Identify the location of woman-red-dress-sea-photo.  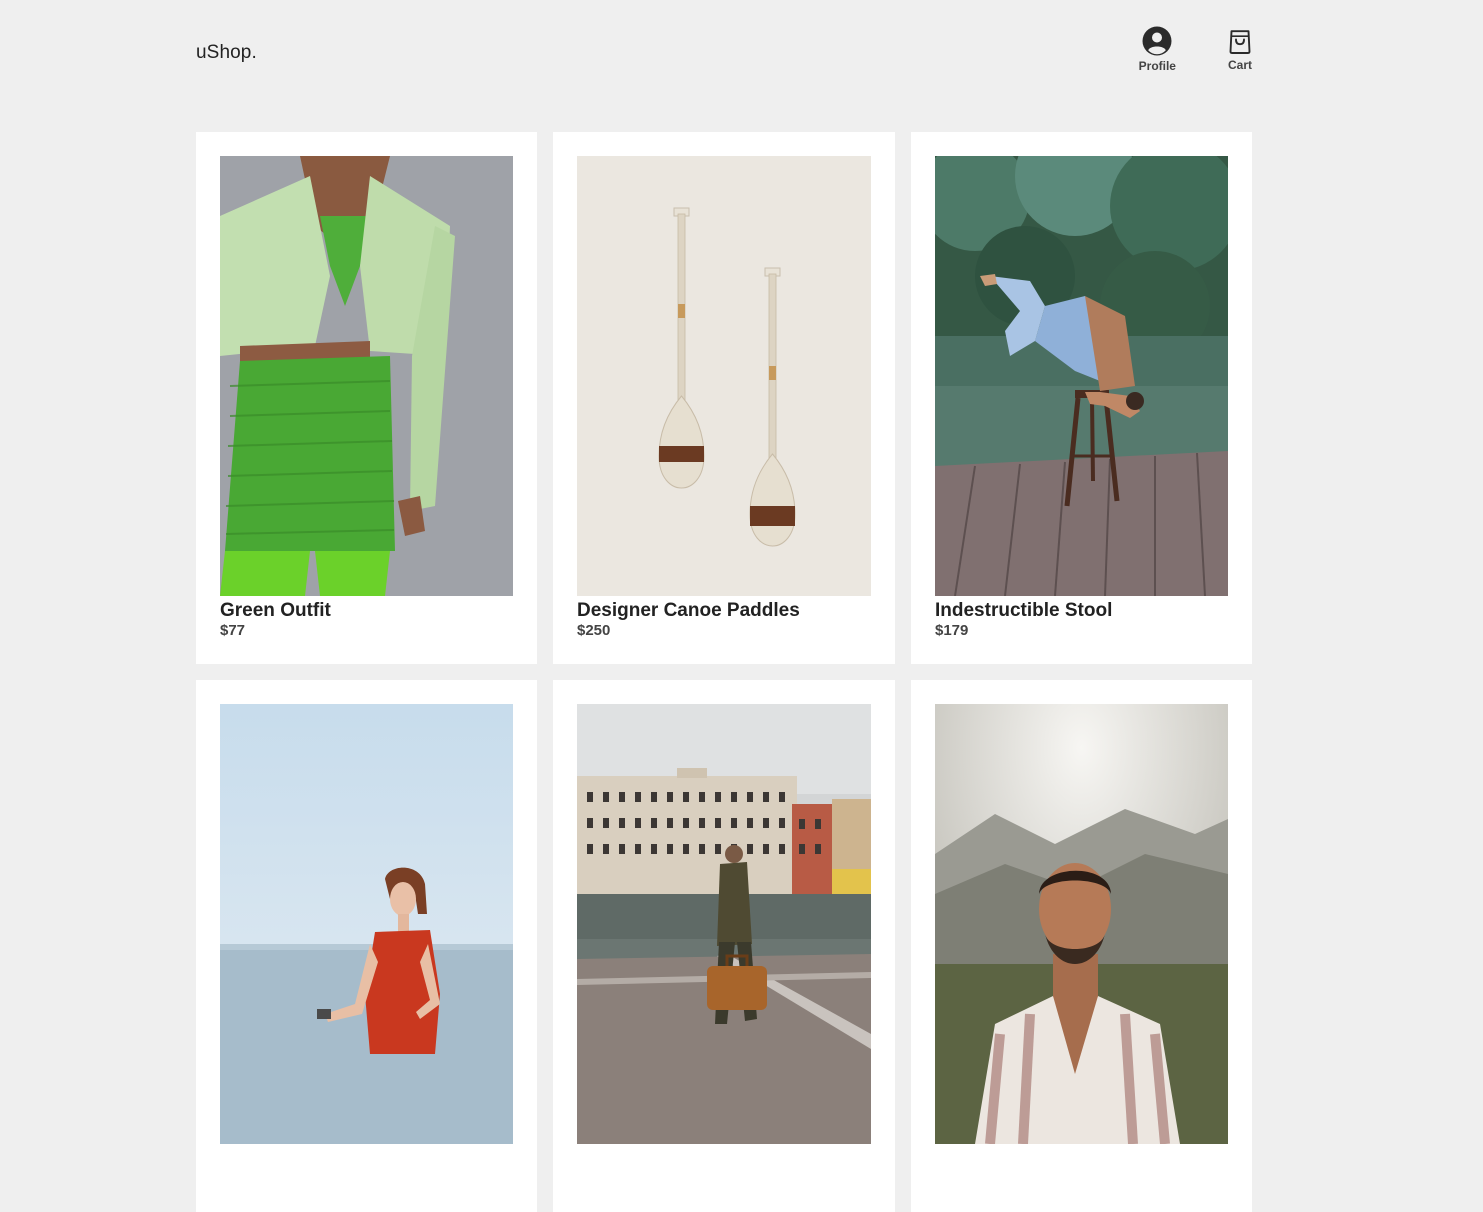
(366, 924).